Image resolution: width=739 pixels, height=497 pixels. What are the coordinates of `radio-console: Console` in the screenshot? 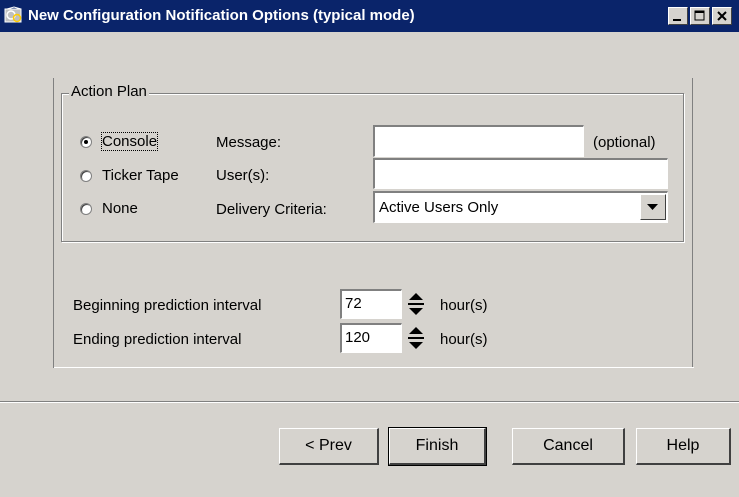 It's located at (119, 141).